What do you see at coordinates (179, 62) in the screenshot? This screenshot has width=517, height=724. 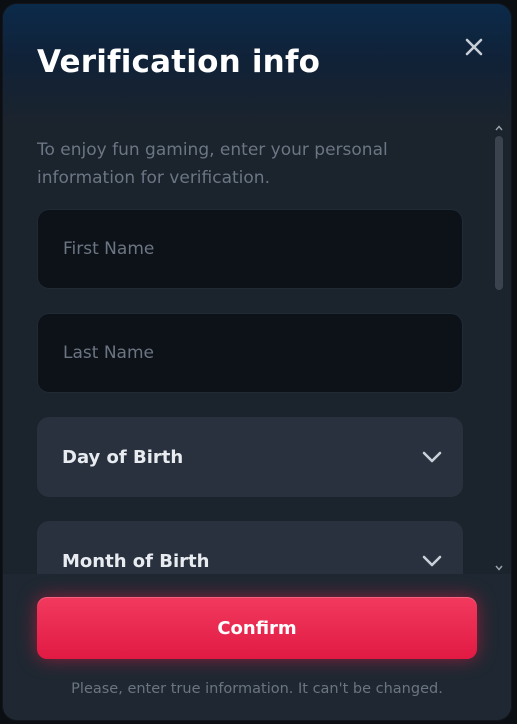 I see `modal-title: Verification info` at bounding box center [179, 62].